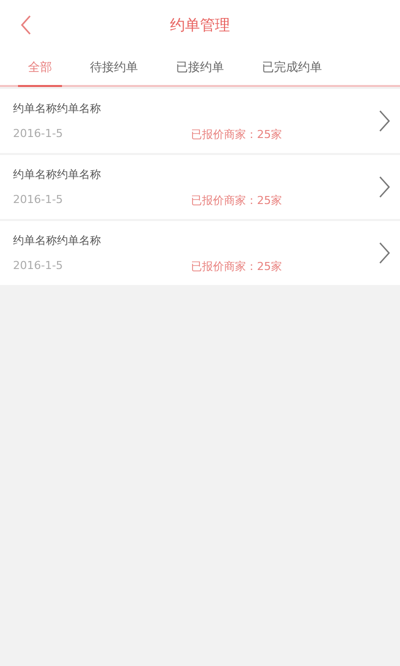 The image size is (400, 666). What do you see at coordinates (200, 68) in the screenshot?
I see `tab: 已接约单` at bounding box center [200, 68].